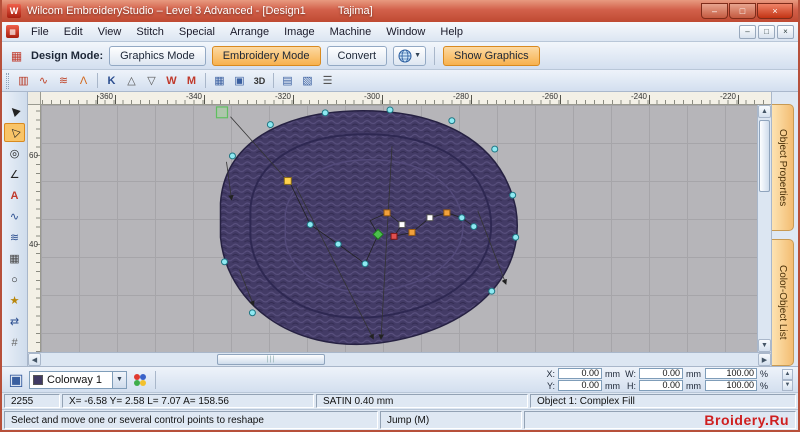  Describe the element at coordinates (14, 111) in the screenshot. I see `select-tool: ▶` at that location.